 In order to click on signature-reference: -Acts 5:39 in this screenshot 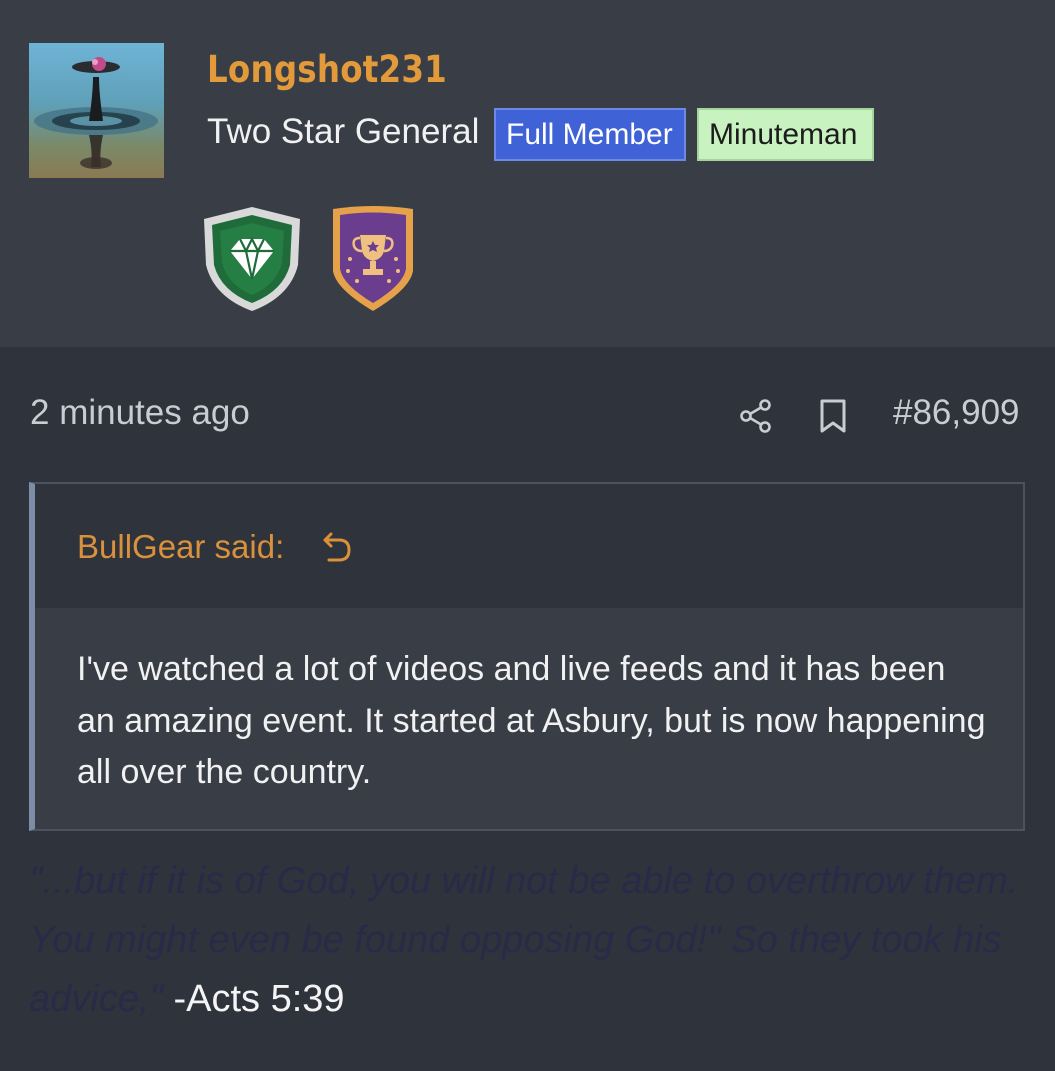, I will do `click(259, 999)`.